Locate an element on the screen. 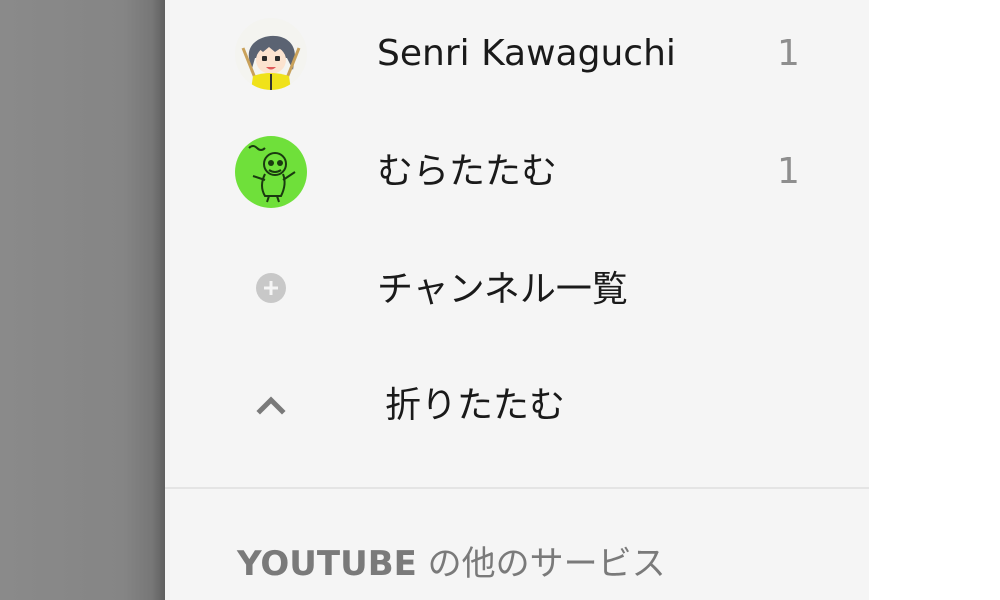 The width and height of the screenshot is (1000, 600). browse-channels-item: チャンネル一覧 is located at coordinates (517, 291).